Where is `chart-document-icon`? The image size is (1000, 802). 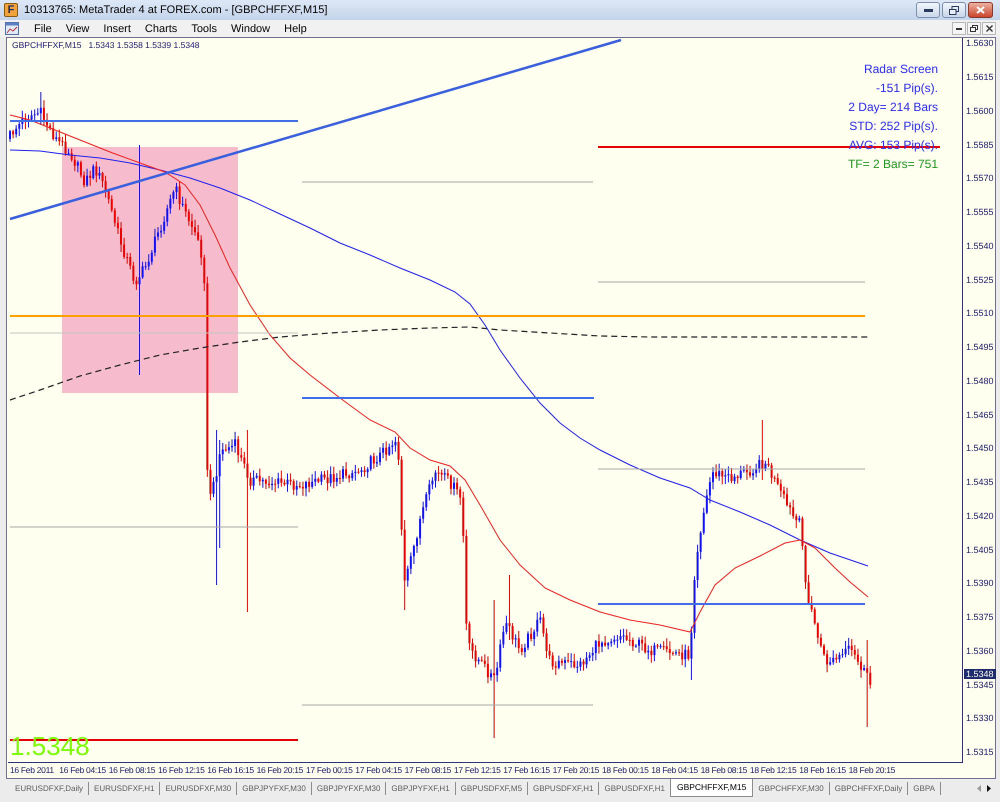
chart-document-icon is located at coordinates (12, 28).